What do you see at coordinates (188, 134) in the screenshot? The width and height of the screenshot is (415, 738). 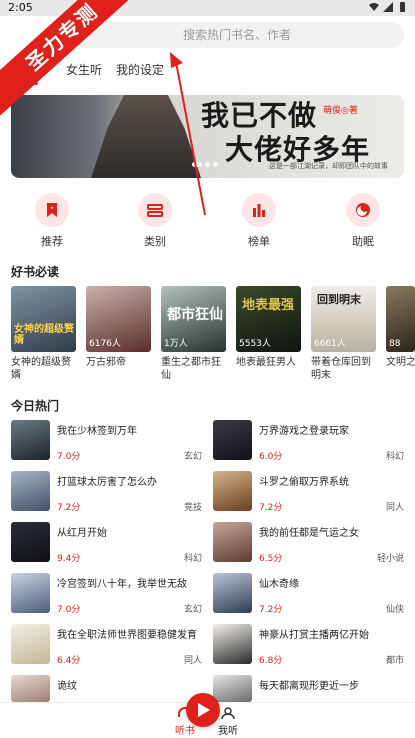 I see `annotation-arrow` at bounding box center [188, 134].